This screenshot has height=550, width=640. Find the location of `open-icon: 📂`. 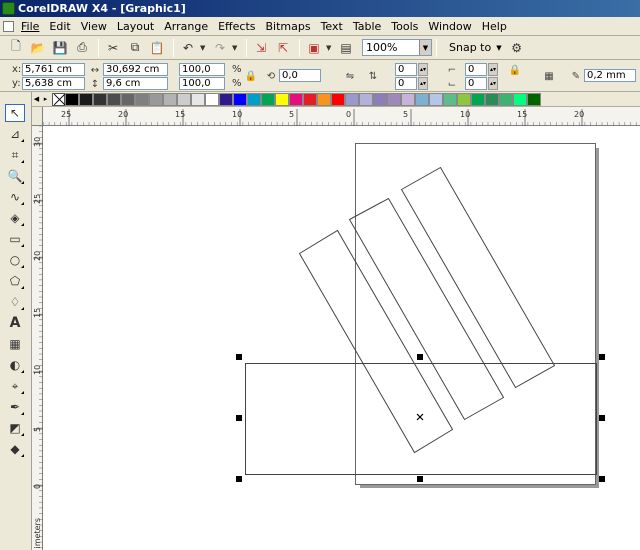

open-icon: 📂 is located at coordinates (38, 48).